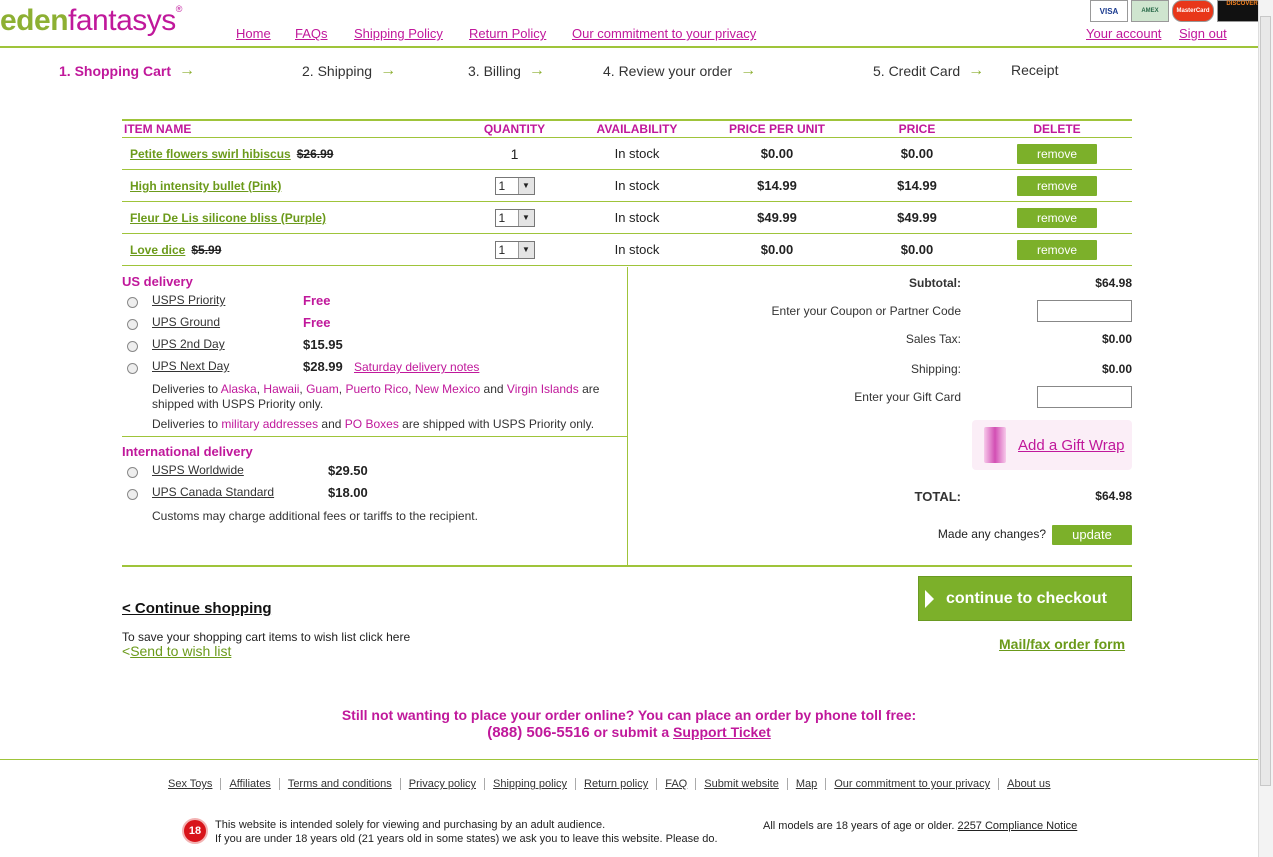 Image resolution: width=1273 pixels, height=857 pixels. Describe the element at coordinates (213, 492) in the screenshot. I see `intl-shipping-option-name: UPS Canada Standard` at that location.